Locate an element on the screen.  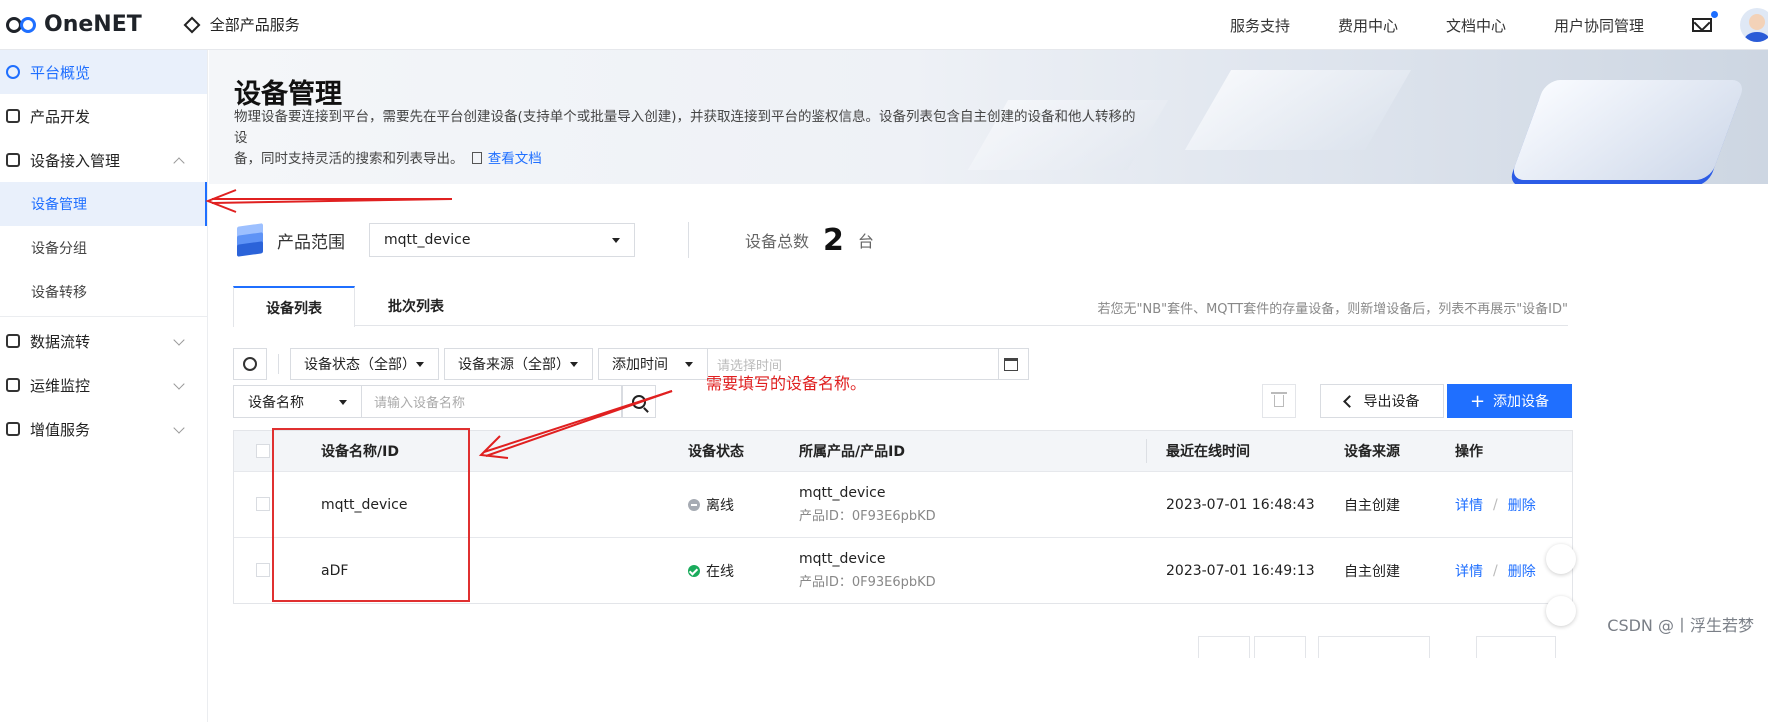
select-all-checkbox is located at coordinates (263, 451).